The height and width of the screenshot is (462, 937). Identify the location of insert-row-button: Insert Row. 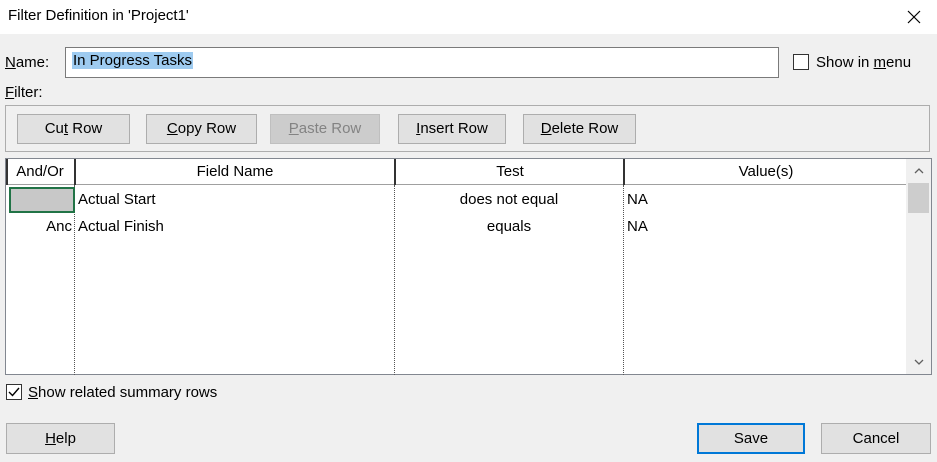
(452, 129).